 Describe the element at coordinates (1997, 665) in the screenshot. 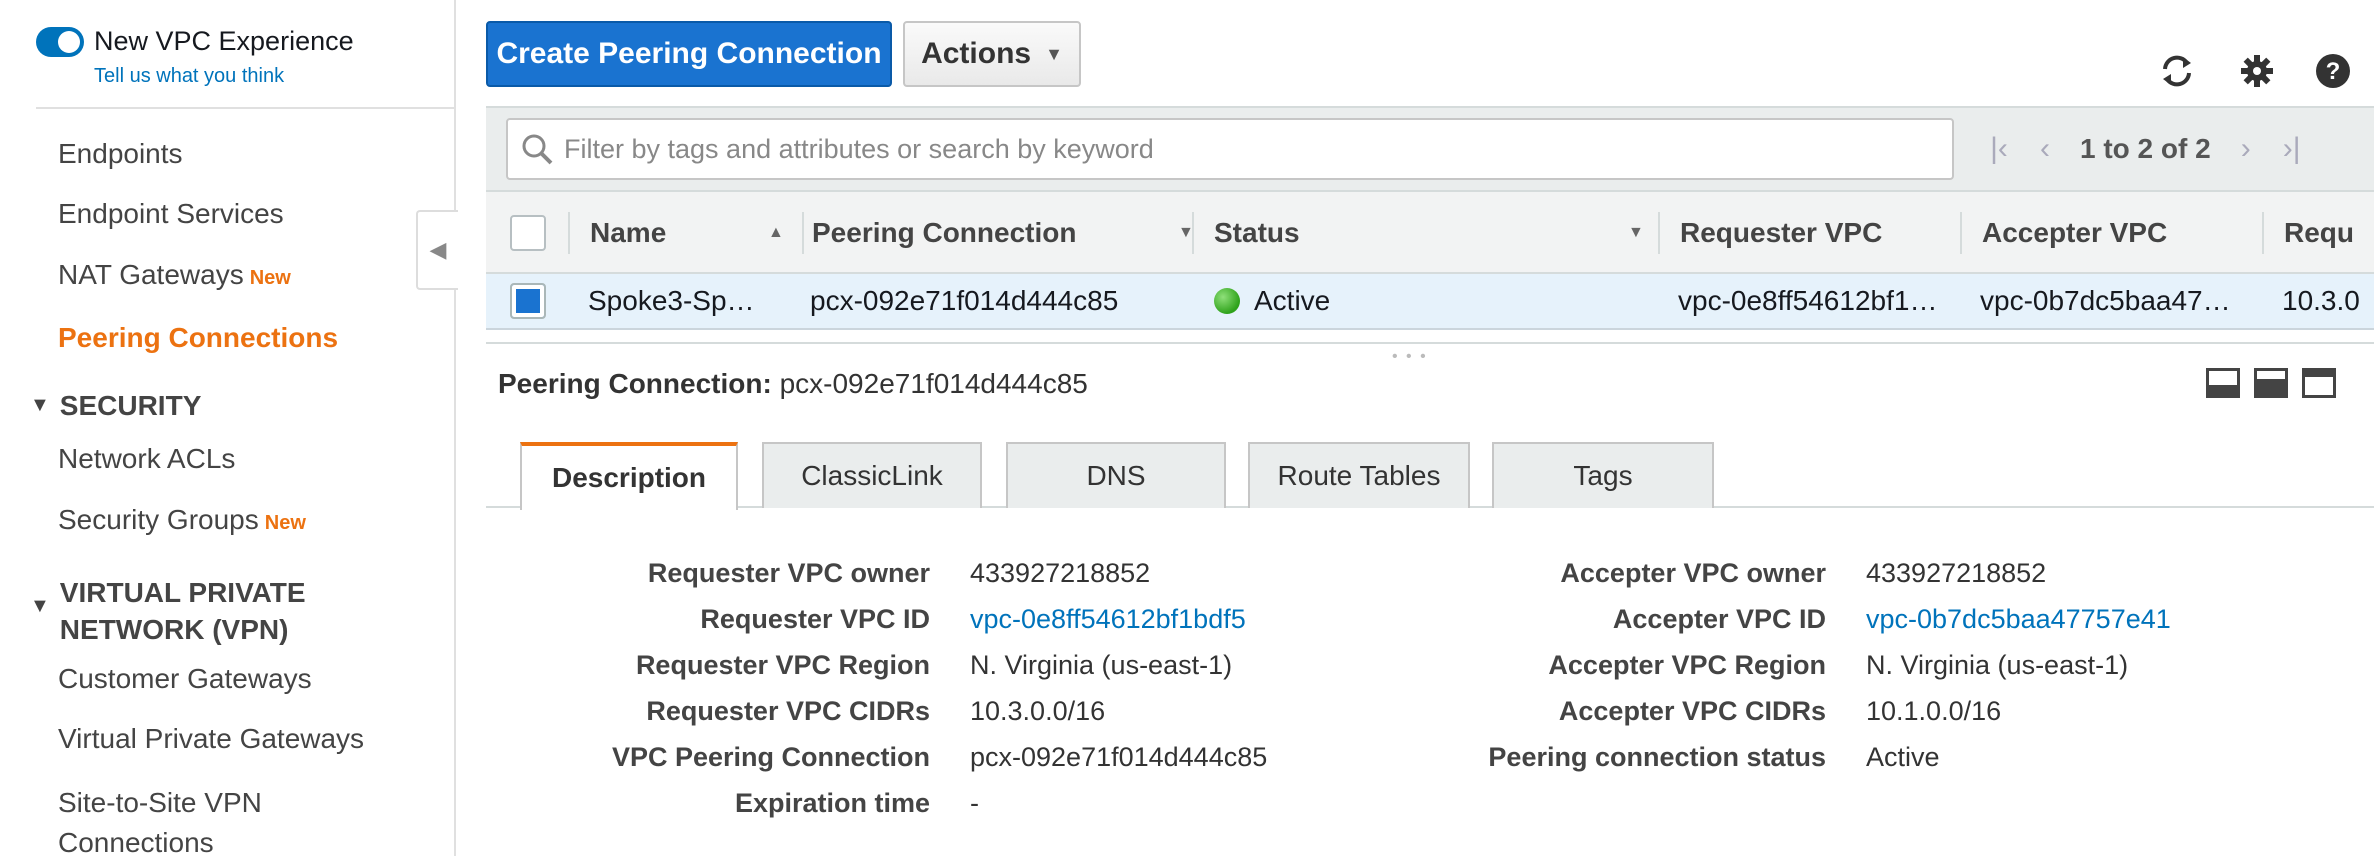

I see `accepter-vpc-region-value: N. Virginia (us-east-1)` at that location.